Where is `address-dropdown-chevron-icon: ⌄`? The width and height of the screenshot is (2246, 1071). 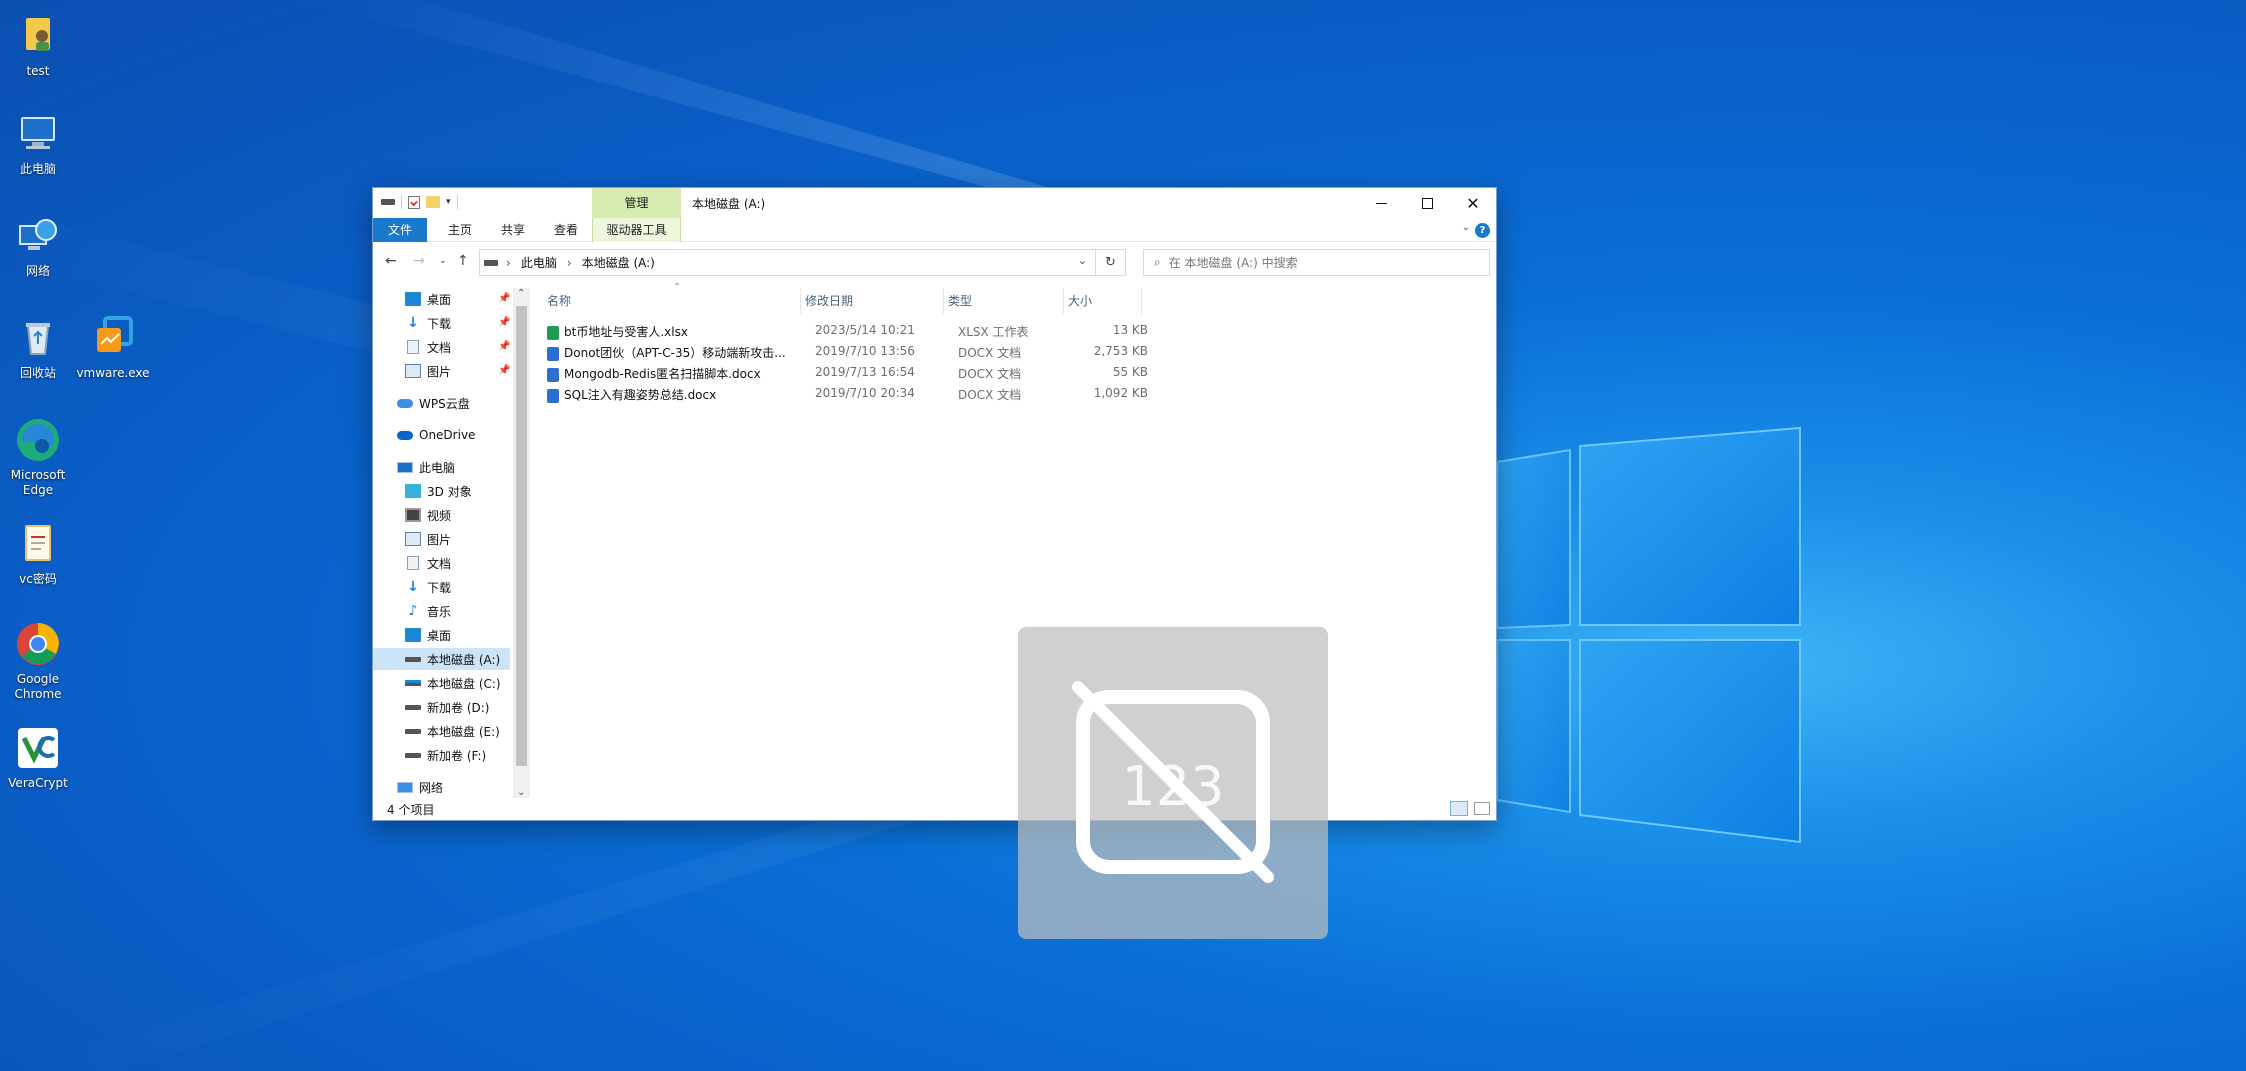
address-dropdown-chevron-icon: ⌄ is located at coordinates (1082, 260).